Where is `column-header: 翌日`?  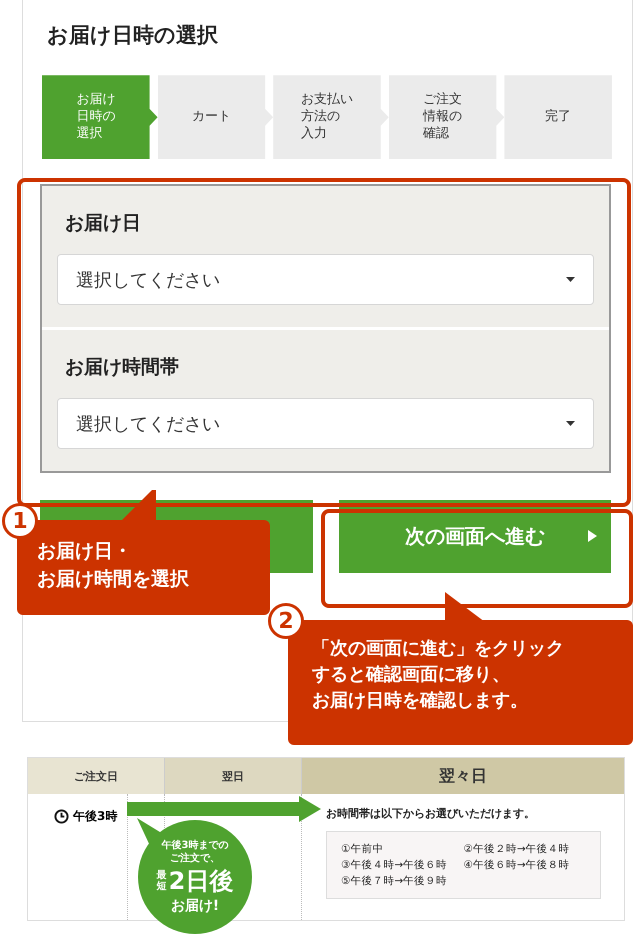
column-header: 翌日 is located at coordinates (232, 776).